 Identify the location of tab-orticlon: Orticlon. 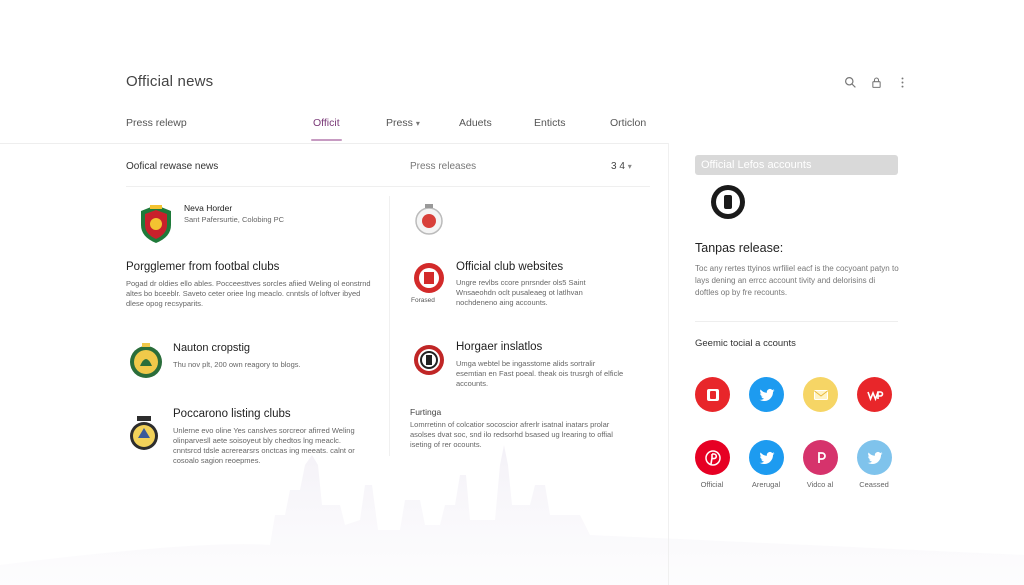
(628, 130).